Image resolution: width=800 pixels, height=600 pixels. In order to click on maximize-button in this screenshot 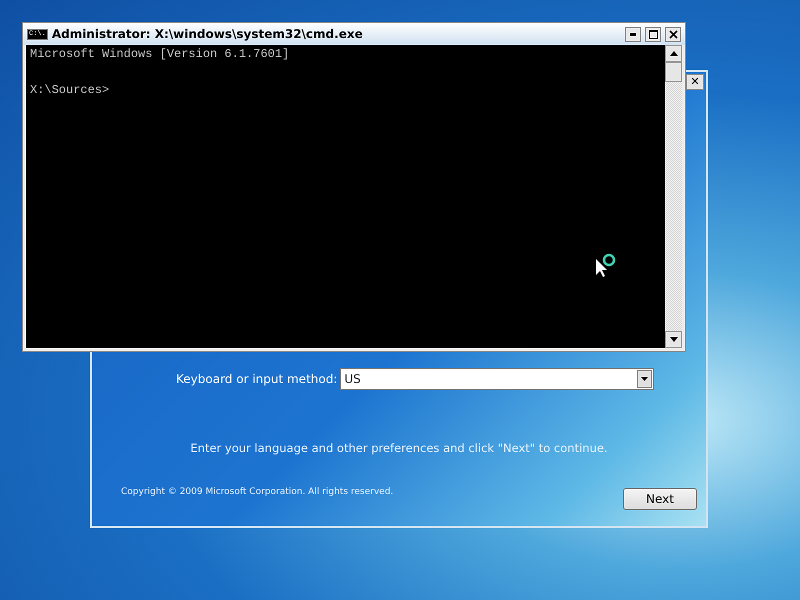, I will do `click(653, 34)`.